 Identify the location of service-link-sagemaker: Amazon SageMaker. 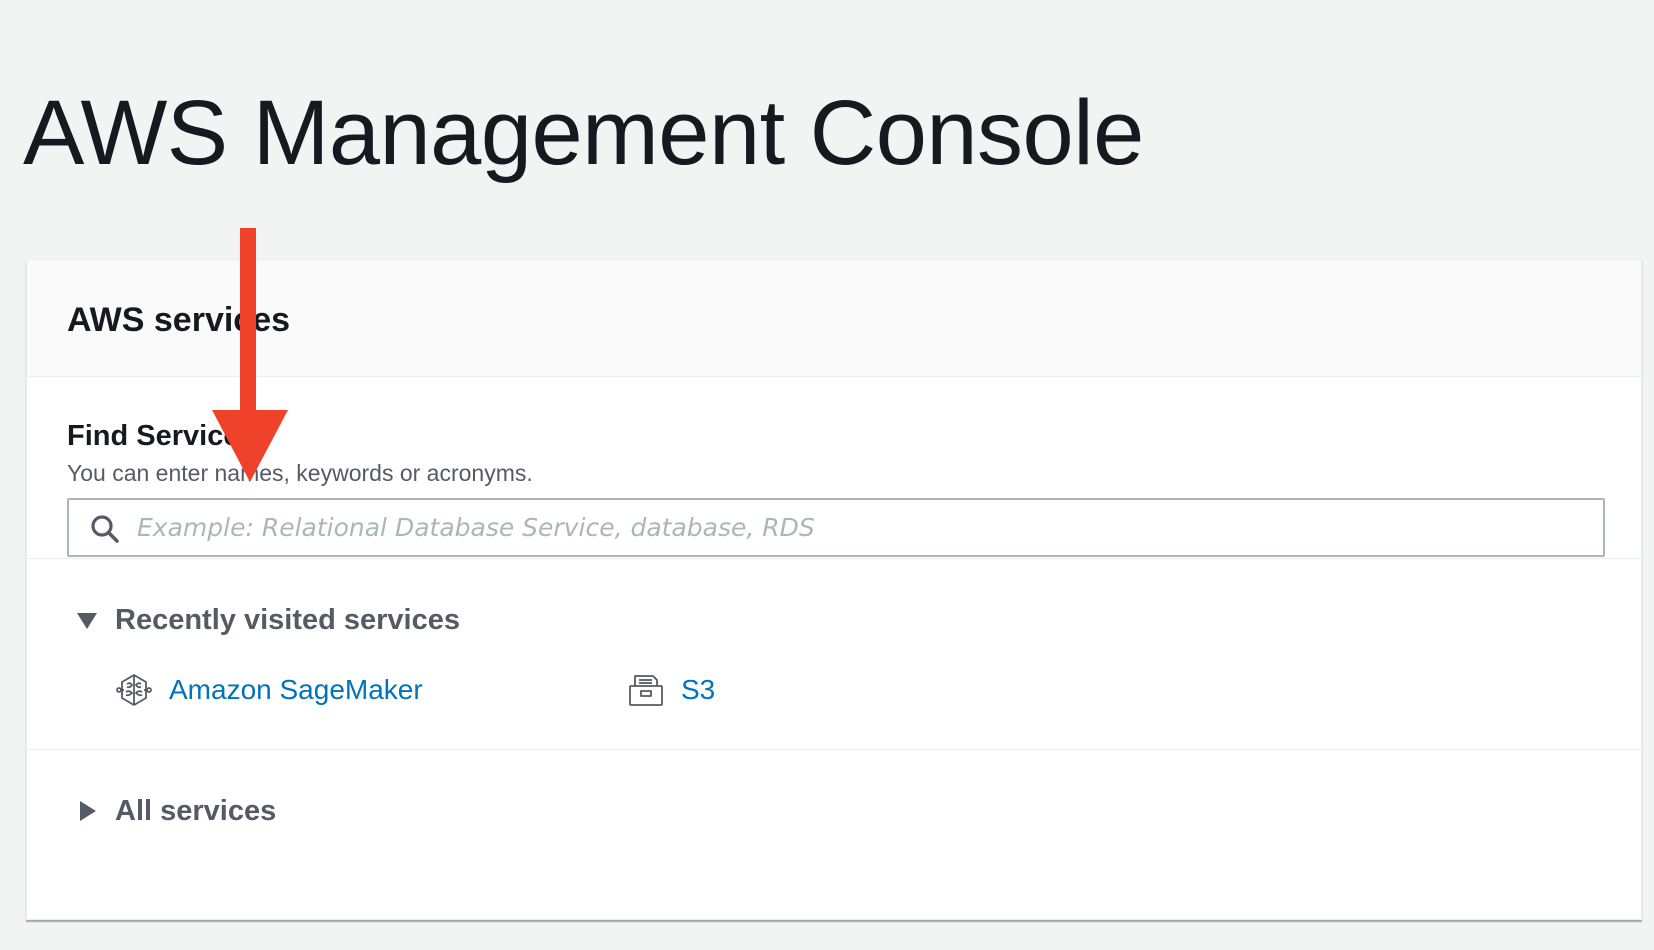
(269, 690).